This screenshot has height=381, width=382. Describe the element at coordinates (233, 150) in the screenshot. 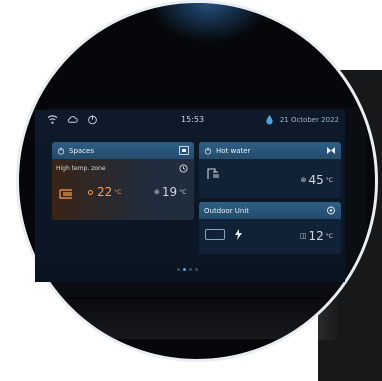

I see `hot-water-title: Hot water` at that location.